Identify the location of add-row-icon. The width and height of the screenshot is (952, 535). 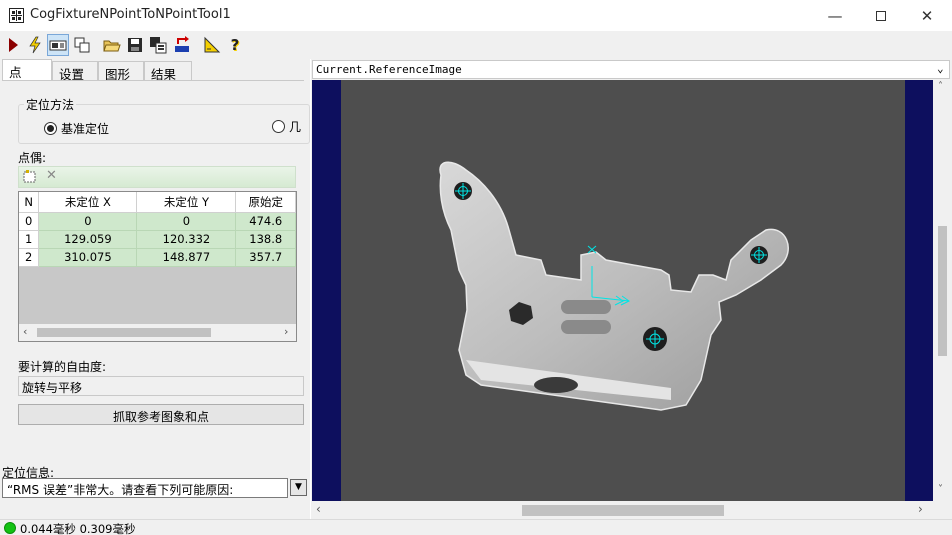
(29, 176).